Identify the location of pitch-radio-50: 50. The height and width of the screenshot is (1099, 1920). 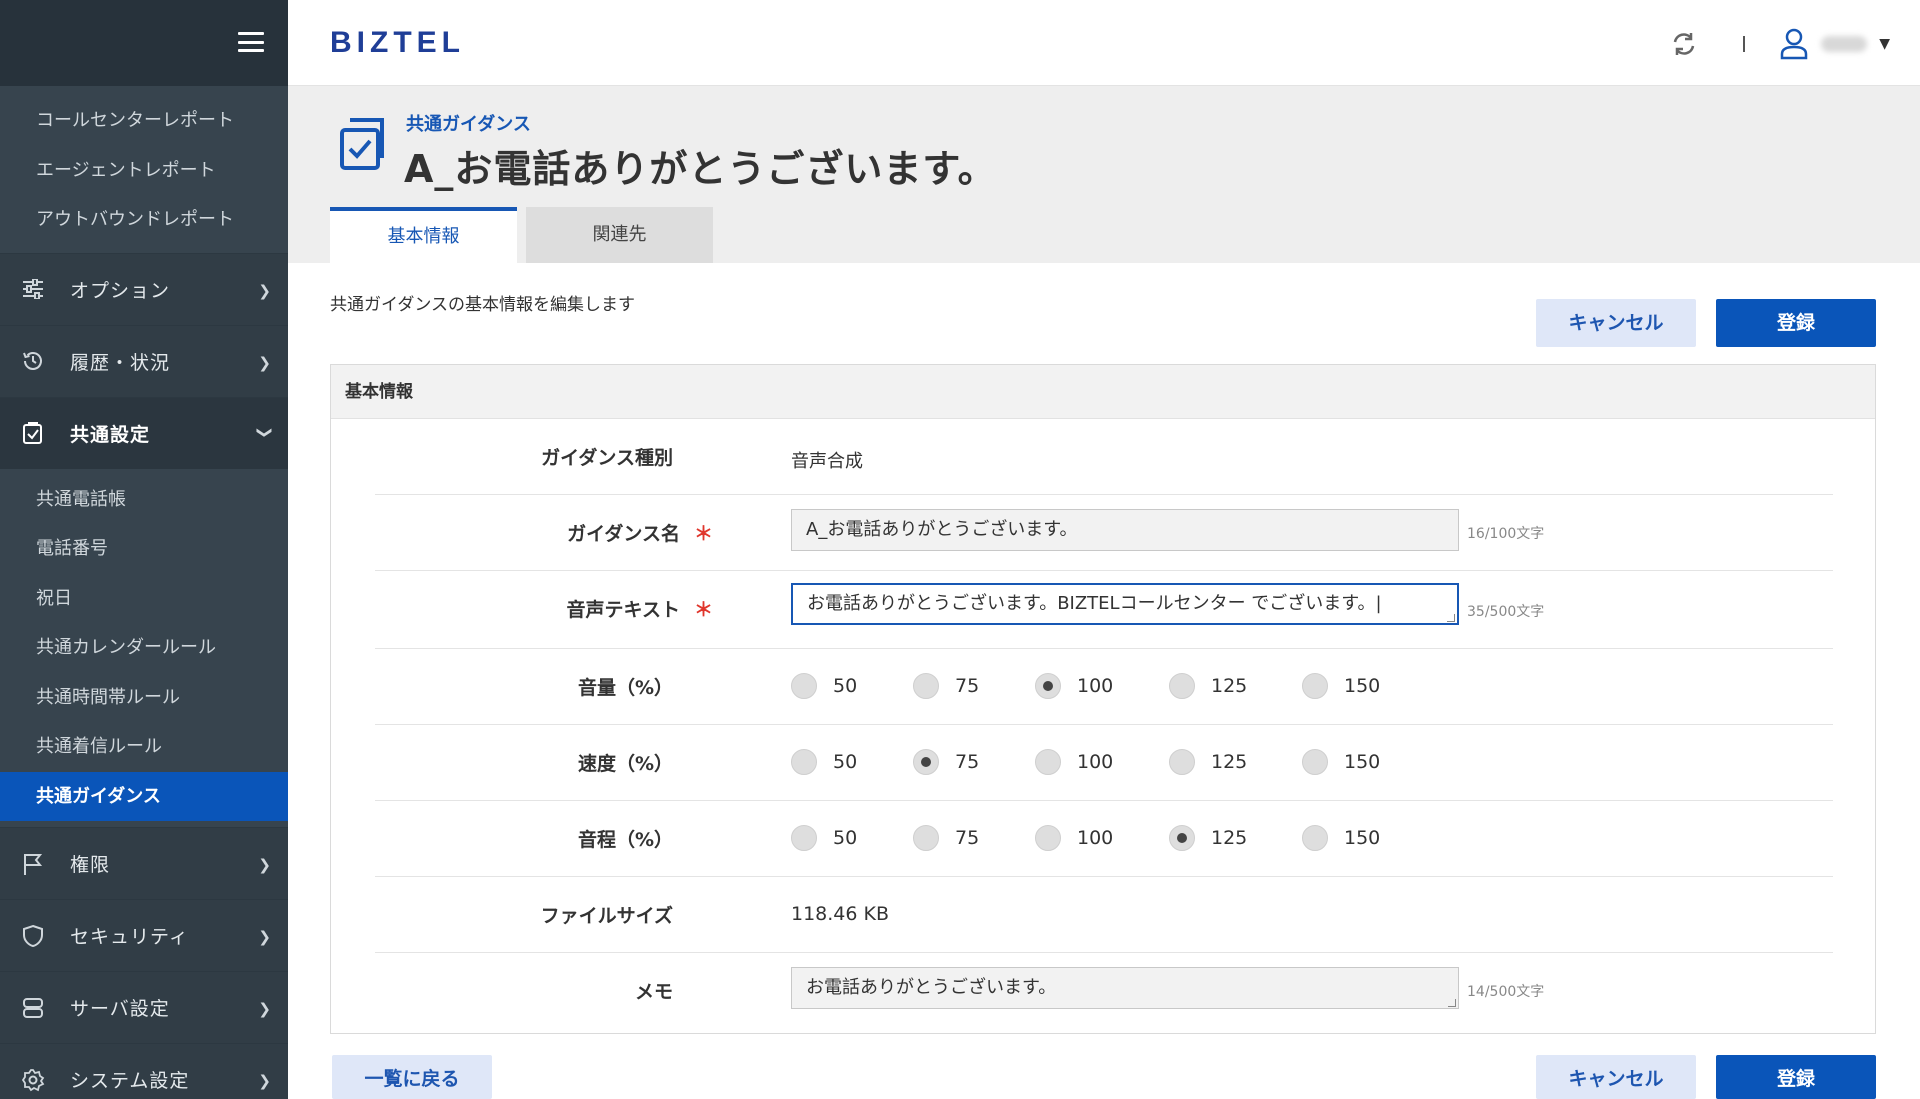
(852, 838).